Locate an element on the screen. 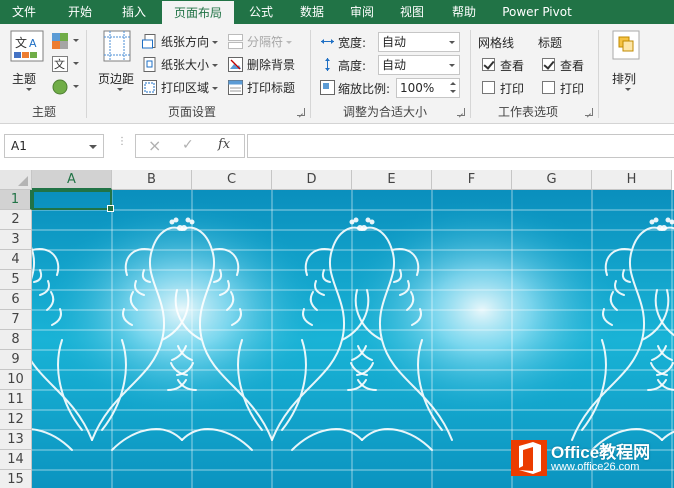 Image resolution: width=674 pixels, height=488 pixels. breaks-button: 分隔符 is located at coordinates (270, 42).